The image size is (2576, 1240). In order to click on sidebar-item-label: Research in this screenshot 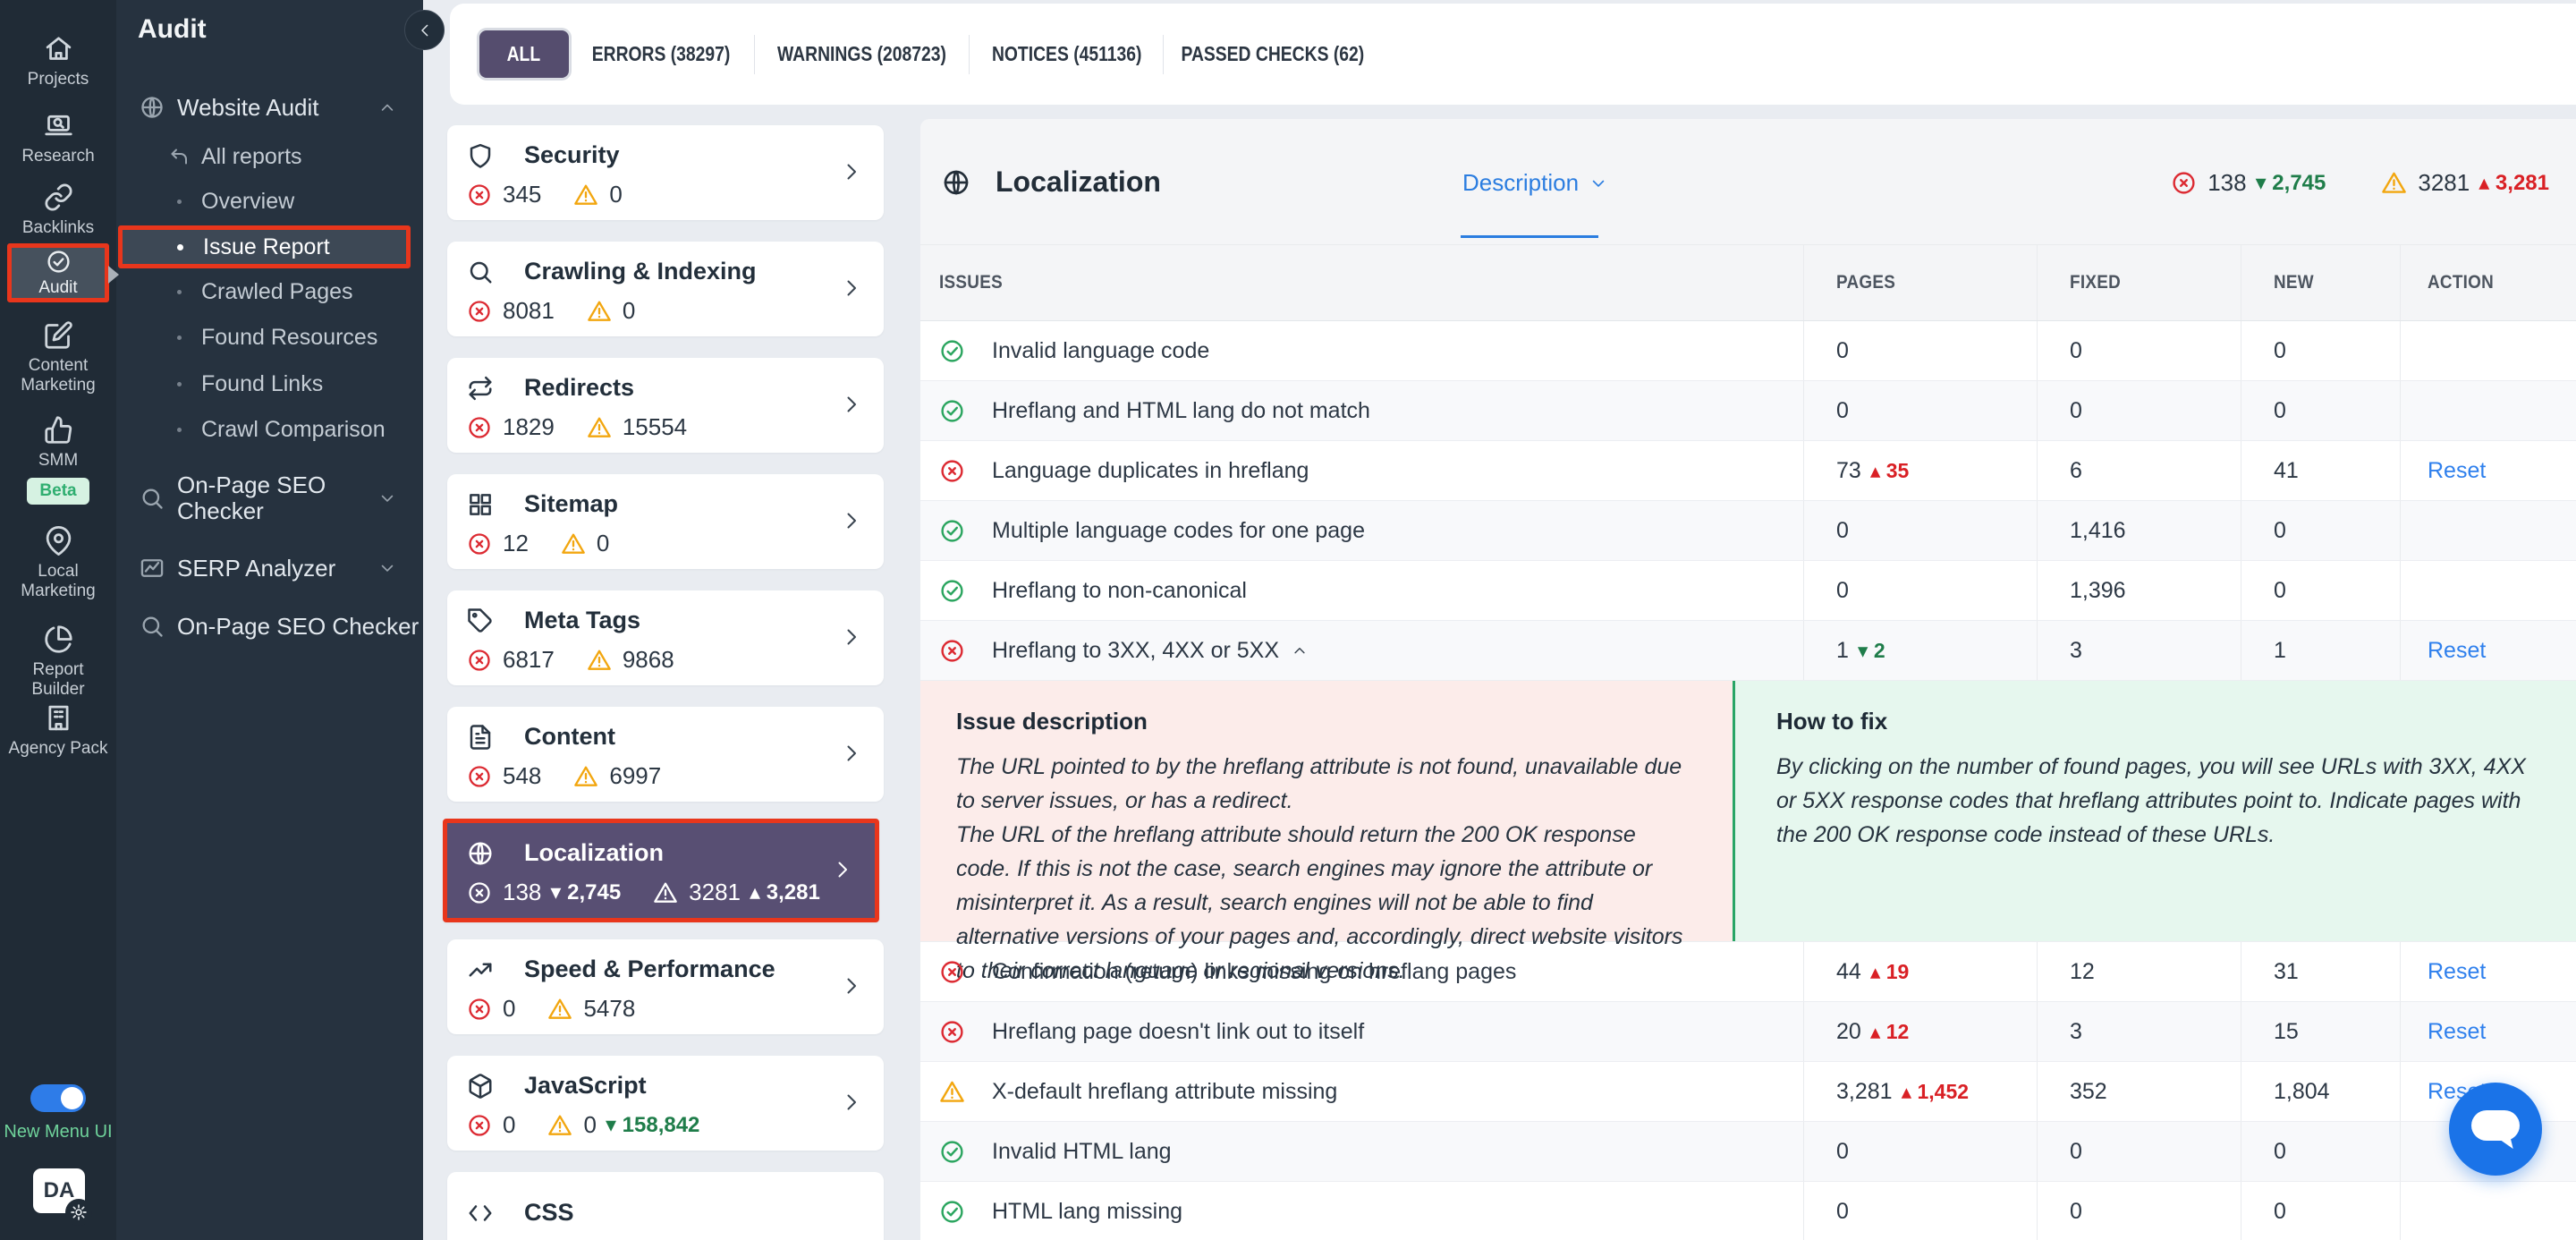, I will do `click(58, 156)`.